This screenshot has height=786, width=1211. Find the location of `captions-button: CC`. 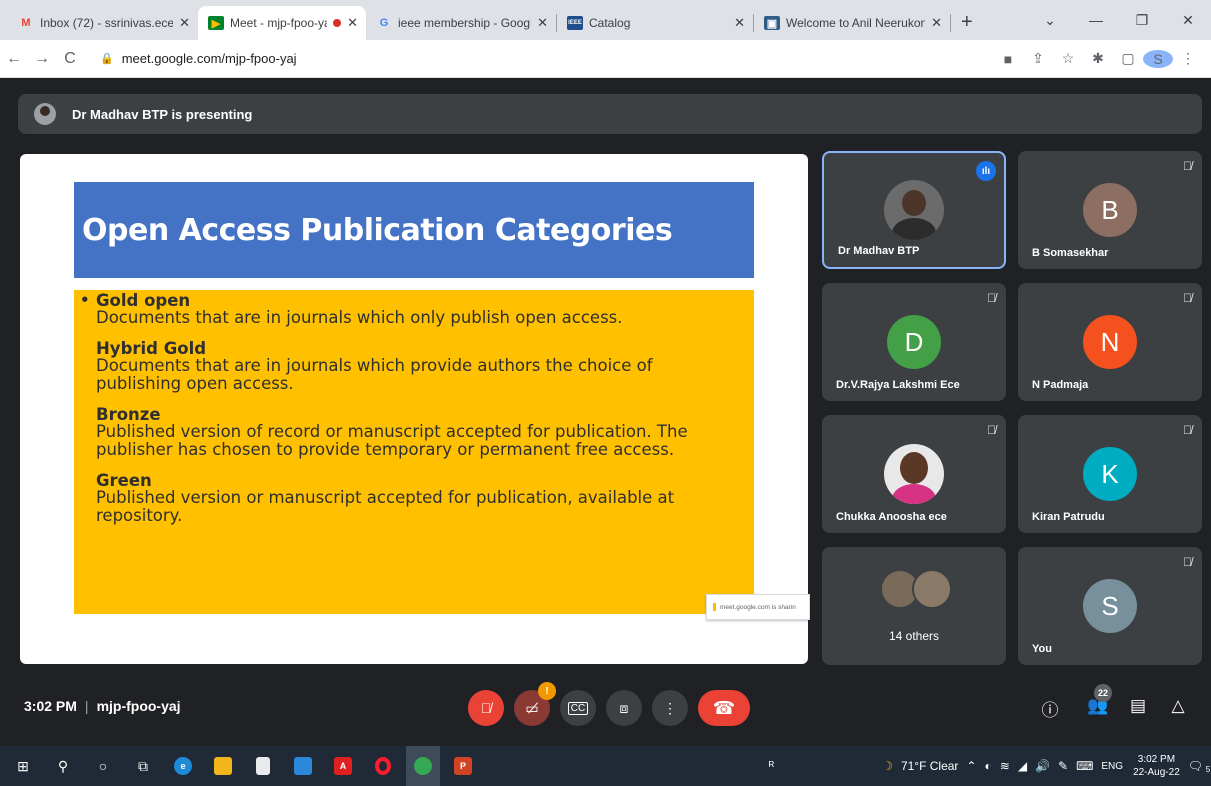

captions-button: CC is located at coordinates (578, 708).